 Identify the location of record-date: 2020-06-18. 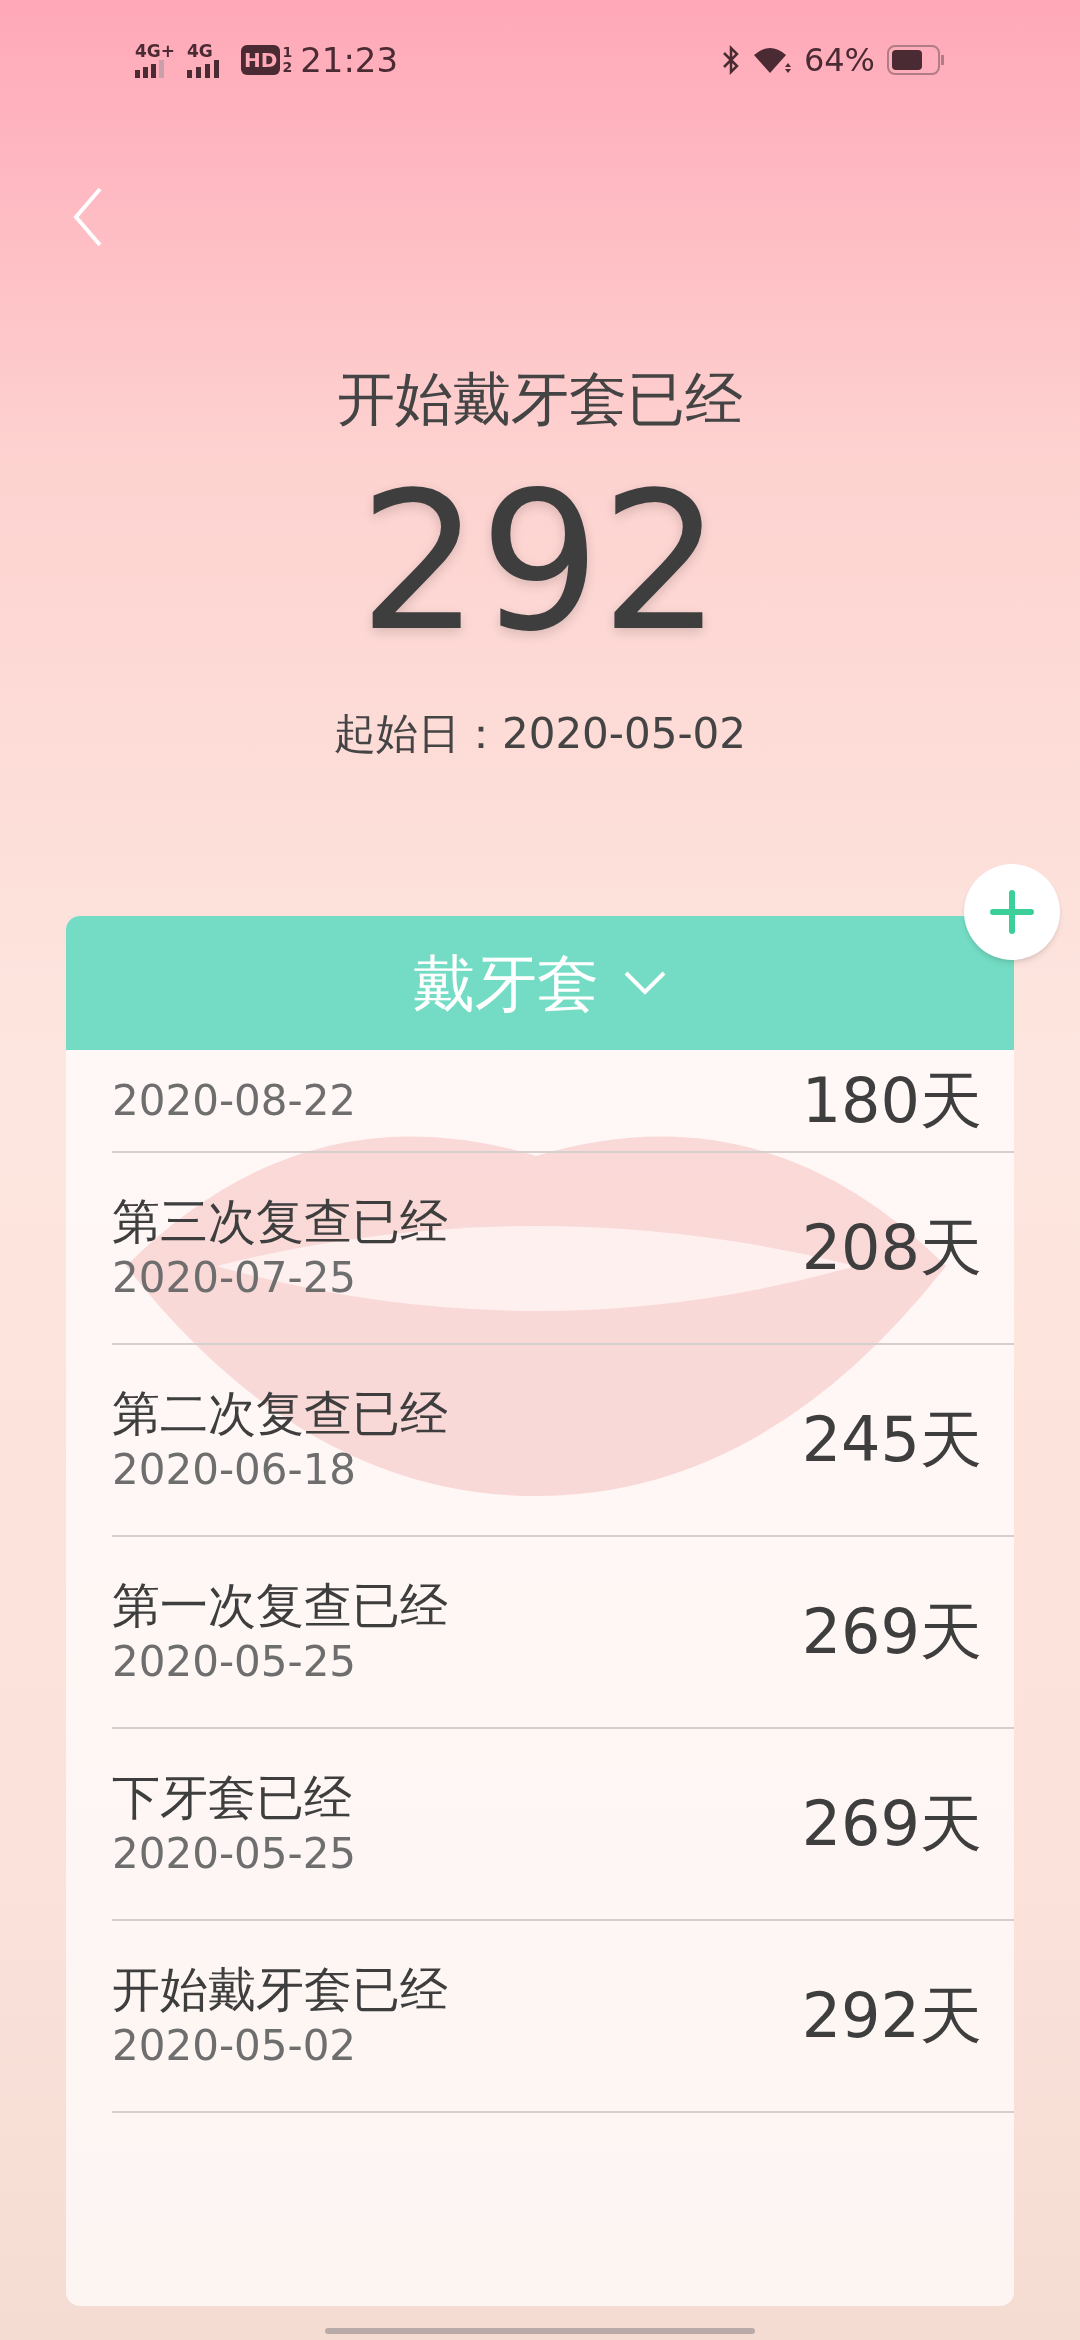
(235, 1470).